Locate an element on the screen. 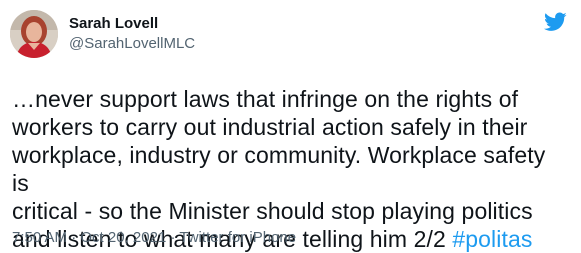 The image size is (581, 253). author-names: Sarah Lovell @SarahLovellMLC is located at coordinates (132, 31).